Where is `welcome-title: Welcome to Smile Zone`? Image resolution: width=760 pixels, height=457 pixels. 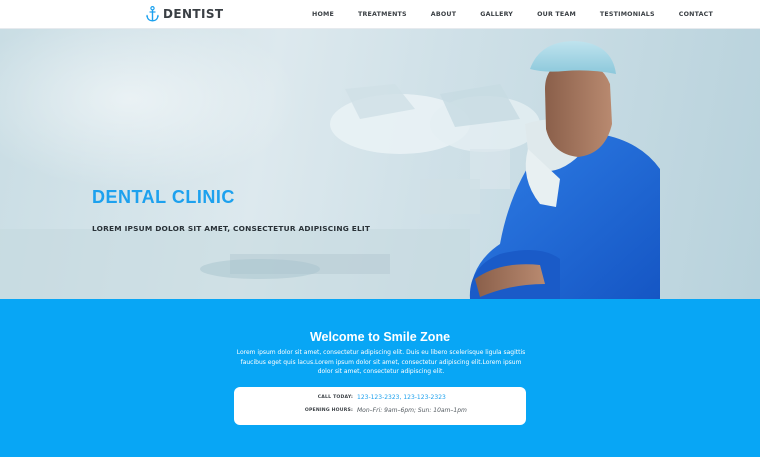
welcome-title: Welcome to Smile Zone is located at coordinates (380, 337).